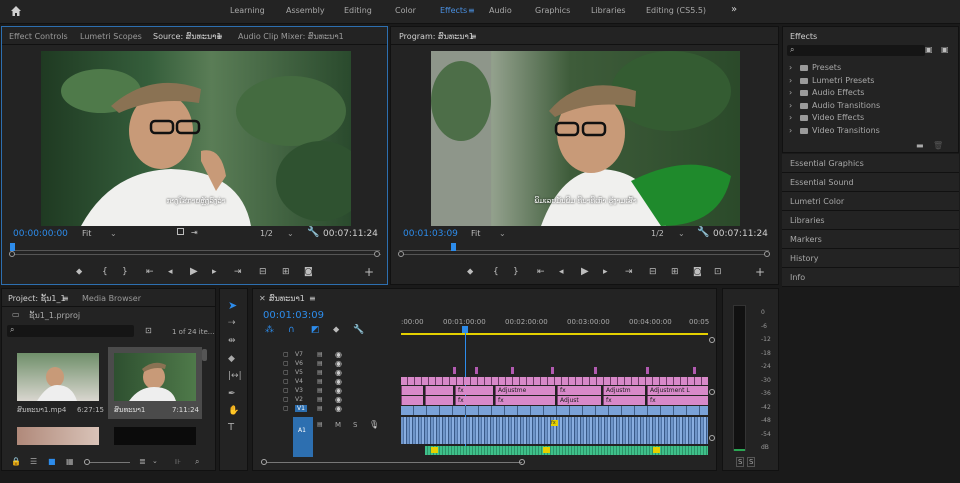 The height and width of the screenshot is (483, 960). What do you see at coordinates (681, 233) in the screenshot?
I see `program-ratio-chevron-icon: ⌄` at bounding box center [681, 233].